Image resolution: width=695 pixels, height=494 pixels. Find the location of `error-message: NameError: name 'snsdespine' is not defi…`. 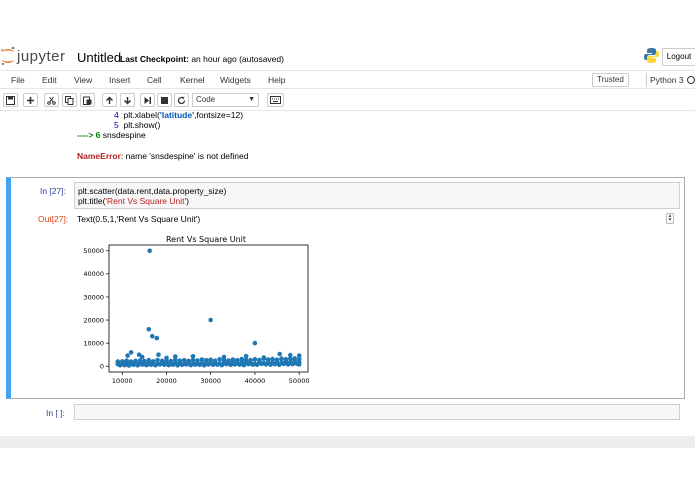

error-message: NameError: name 'snsdespine' is not defi… is located at coordinates (162, 156).